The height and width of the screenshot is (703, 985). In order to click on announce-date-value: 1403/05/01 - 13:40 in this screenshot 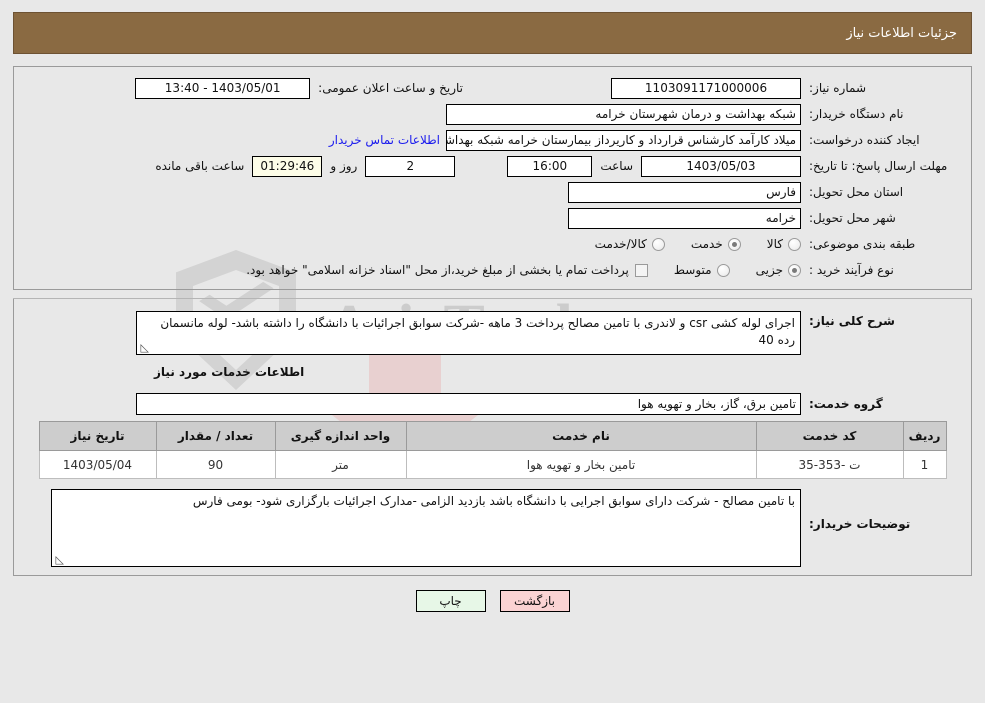, I will do `click(223, 88)`.